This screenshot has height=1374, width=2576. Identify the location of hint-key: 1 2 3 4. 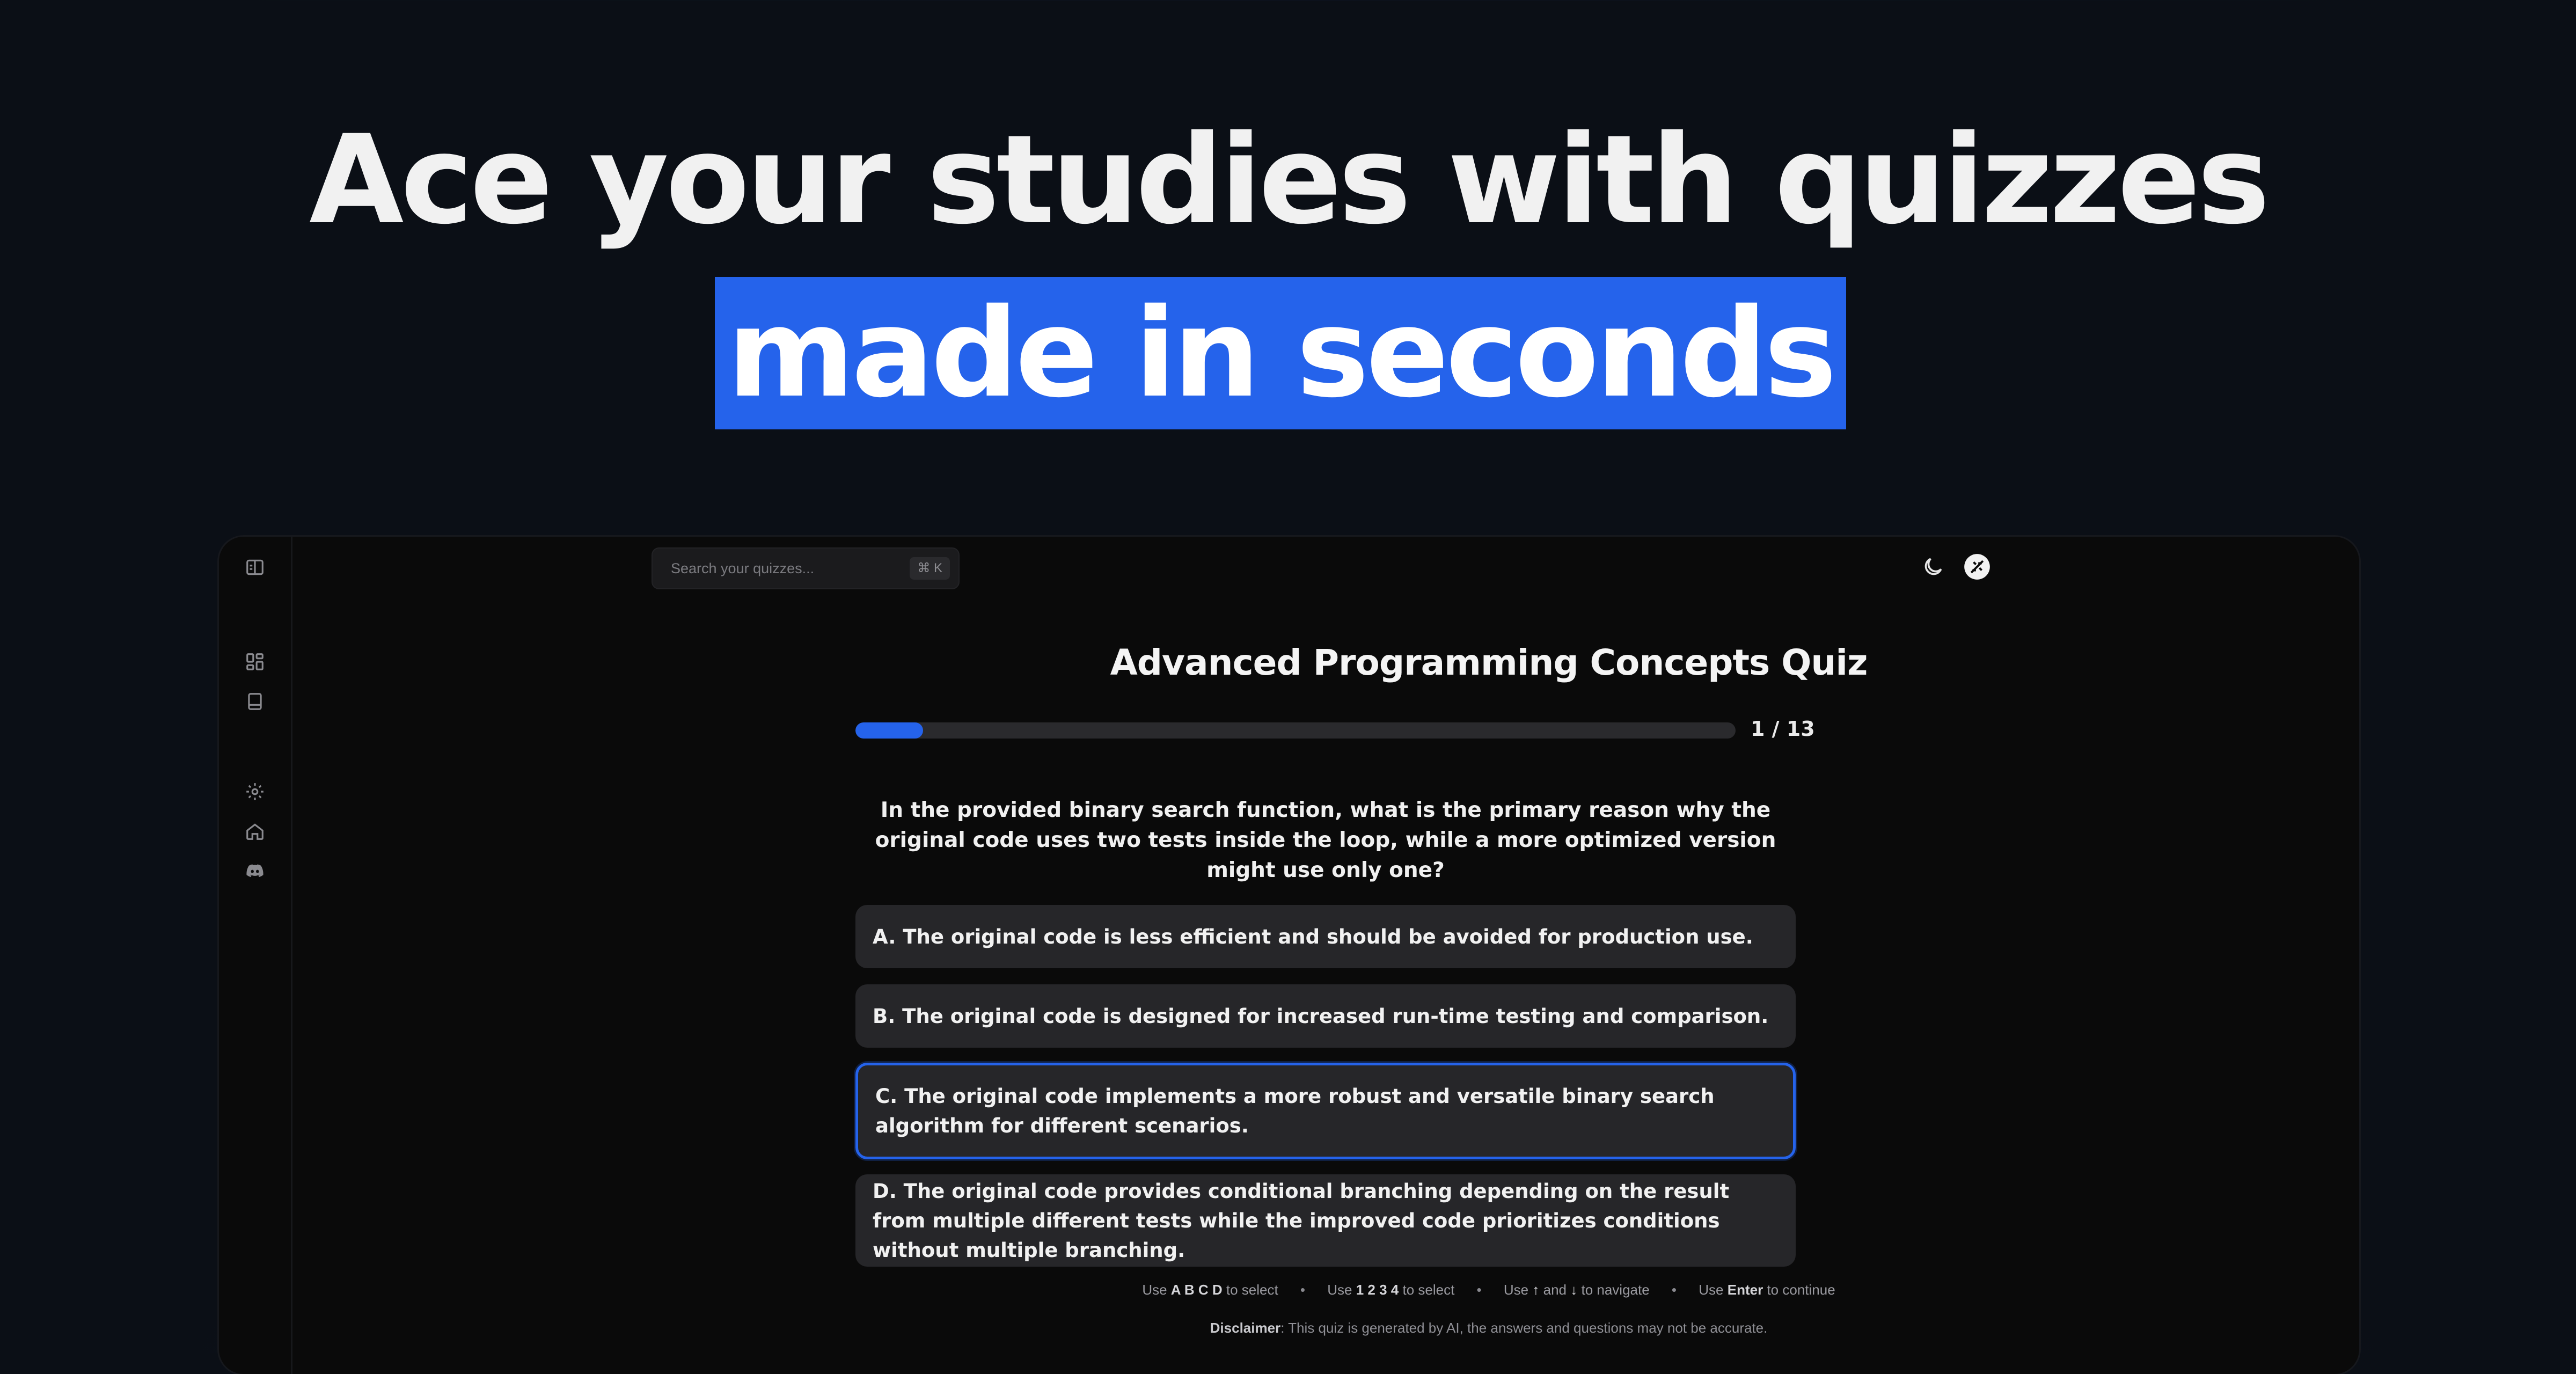
(1377, 1290).